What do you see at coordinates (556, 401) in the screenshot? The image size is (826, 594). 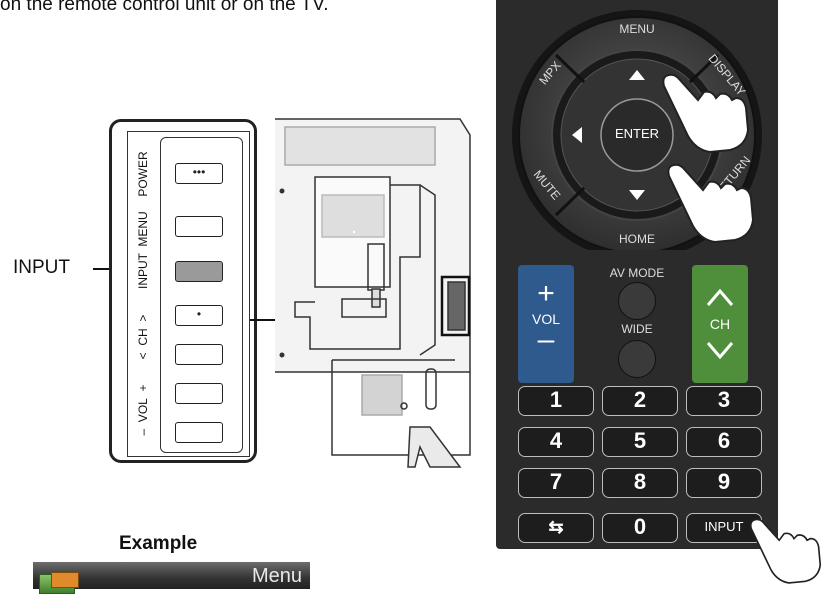 I see `key-1: 1` at bounding box center [556, 401].